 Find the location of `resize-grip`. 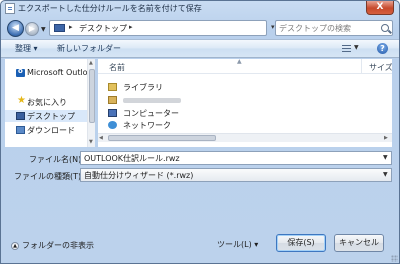

resize-grip is located at coordinates (394, 258).